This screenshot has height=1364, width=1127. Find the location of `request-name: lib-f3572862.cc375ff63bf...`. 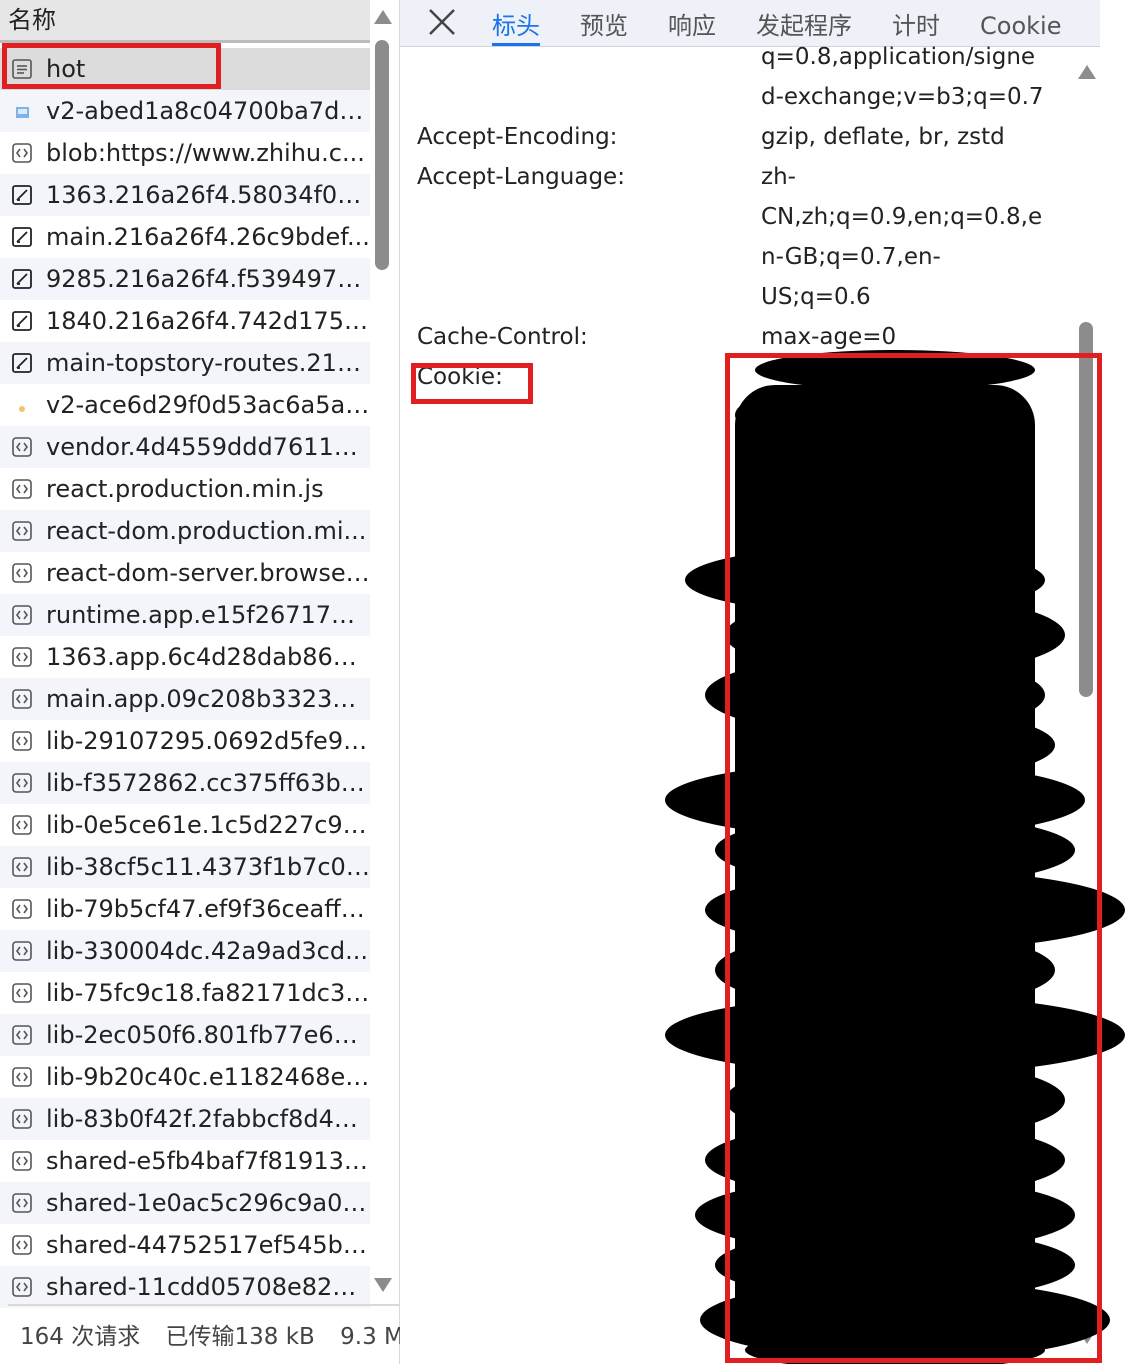

request-name: lib-f3572862.cc375ff63bf... is located at coordinates (208, 783).